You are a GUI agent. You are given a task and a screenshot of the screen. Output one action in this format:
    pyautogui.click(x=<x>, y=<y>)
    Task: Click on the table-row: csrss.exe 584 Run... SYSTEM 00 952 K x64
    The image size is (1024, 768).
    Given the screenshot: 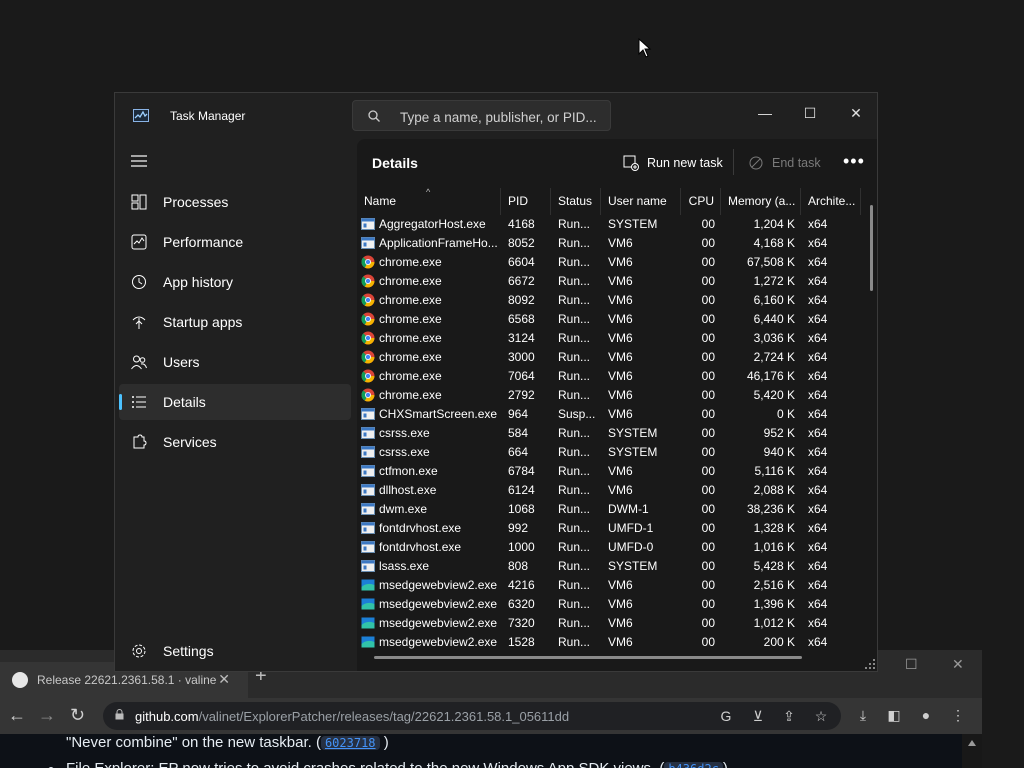 What is the action you would take?
    pyautogui.click(x=610, y=433)
    